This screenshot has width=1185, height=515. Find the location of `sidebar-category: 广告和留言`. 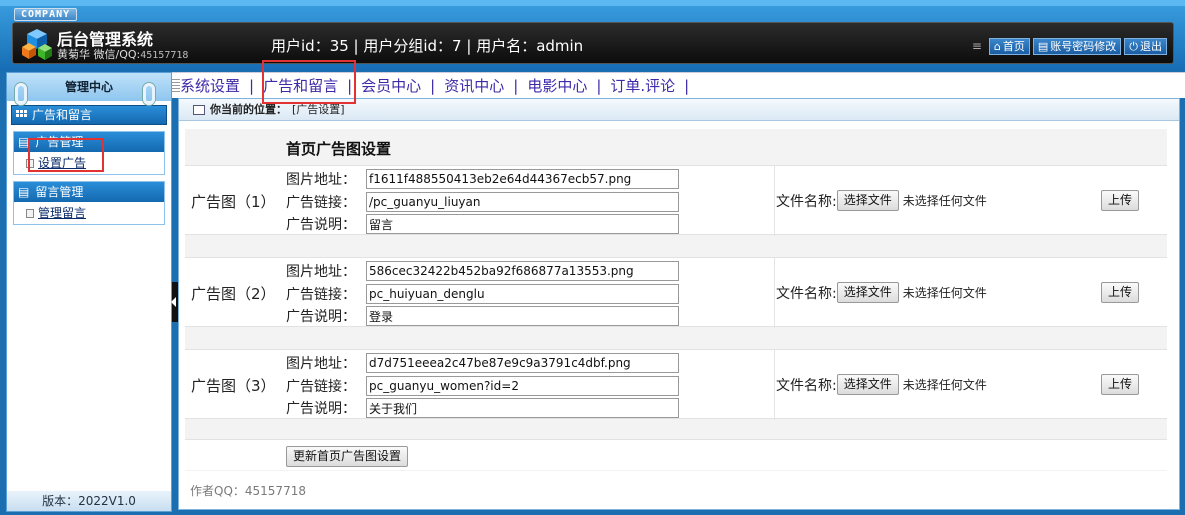

sidebar-category: 广告和留言 is located at coordinates (89, 115).